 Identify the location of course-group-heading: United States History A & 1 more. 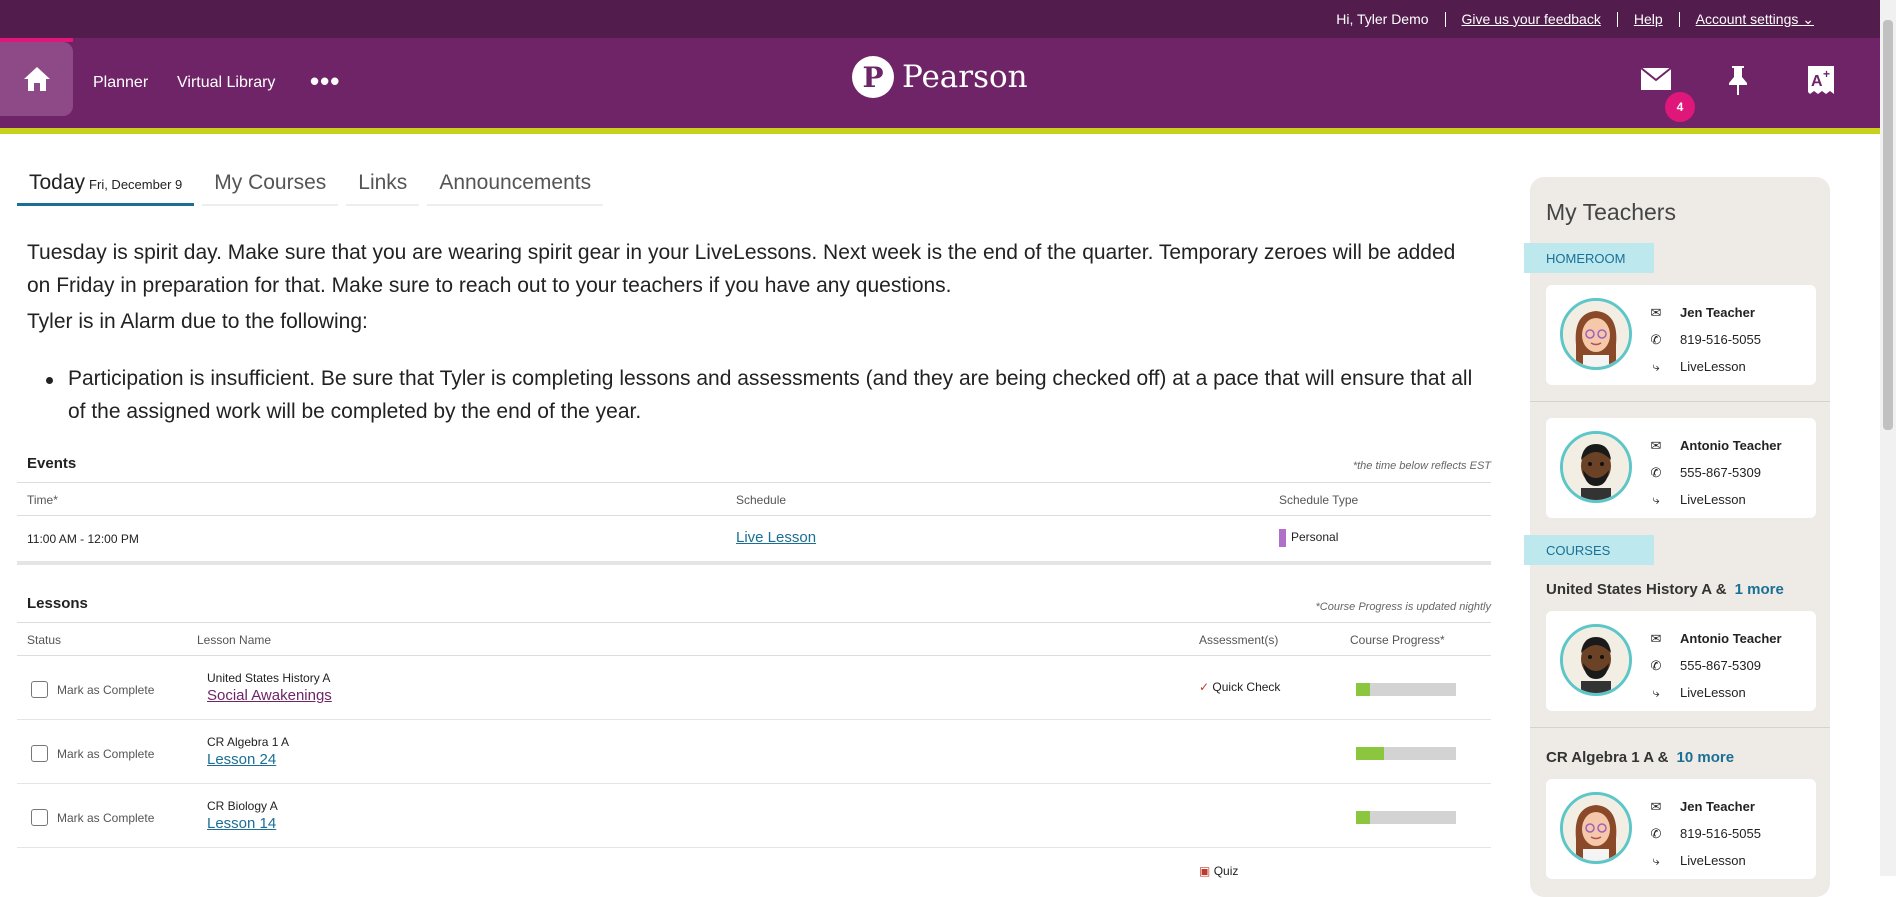
(1665, 589).